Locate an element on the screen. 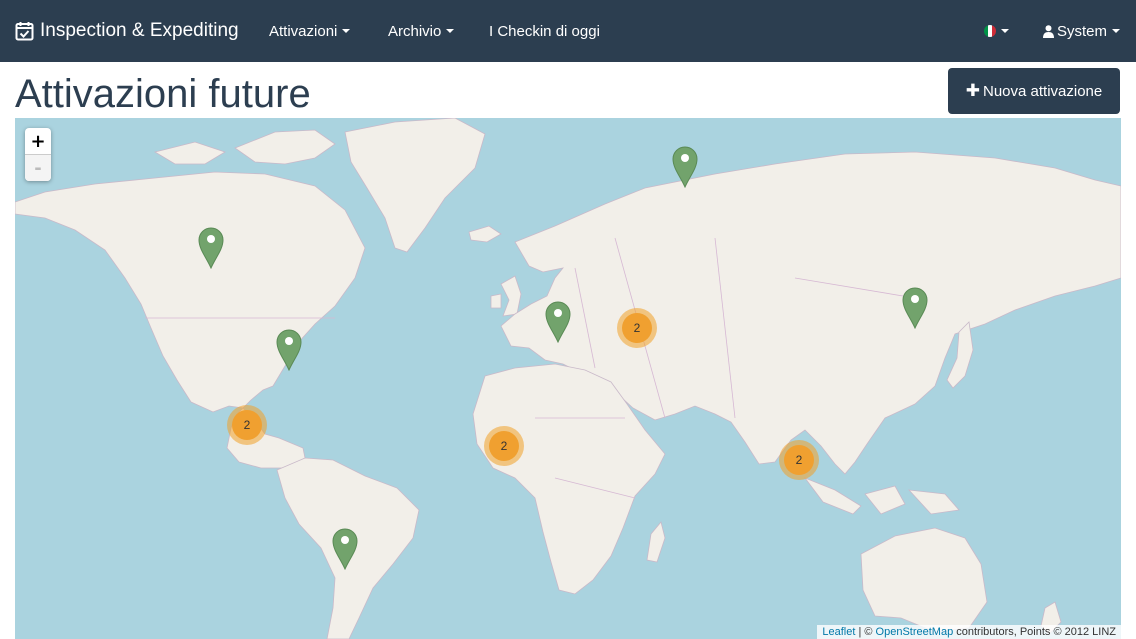 Image resolution: width=1136 pixels, height=639 pixels. map-marker-italy is located at coordinates (558, 322).